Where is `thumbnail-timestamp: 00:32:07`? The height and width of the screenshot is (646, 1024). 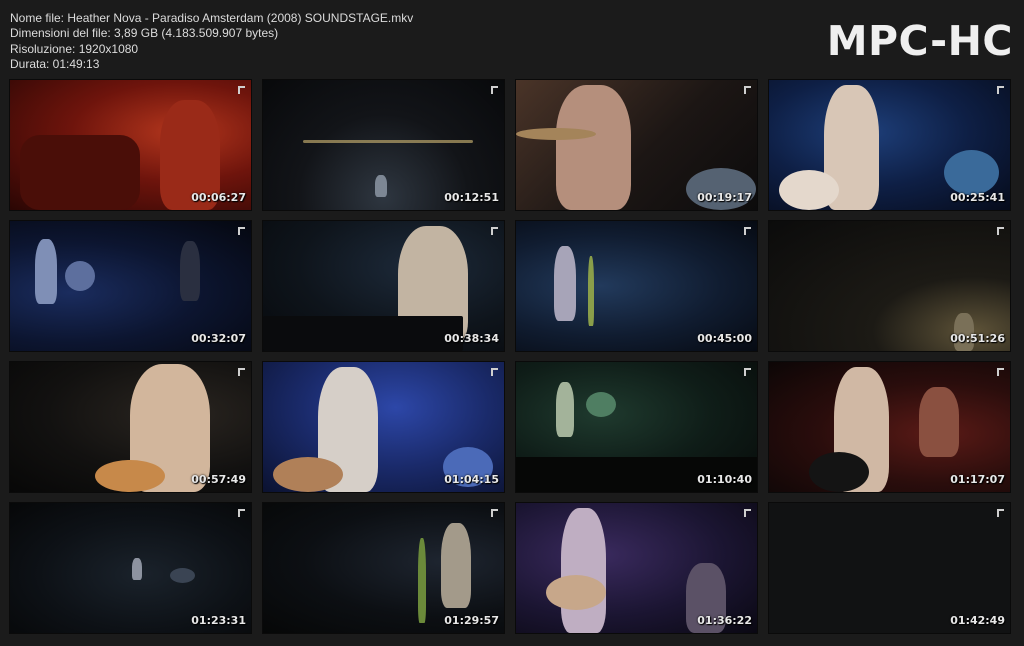
thumbnail-timestamp: 00:32:07 is located at coordinates (218, 338).